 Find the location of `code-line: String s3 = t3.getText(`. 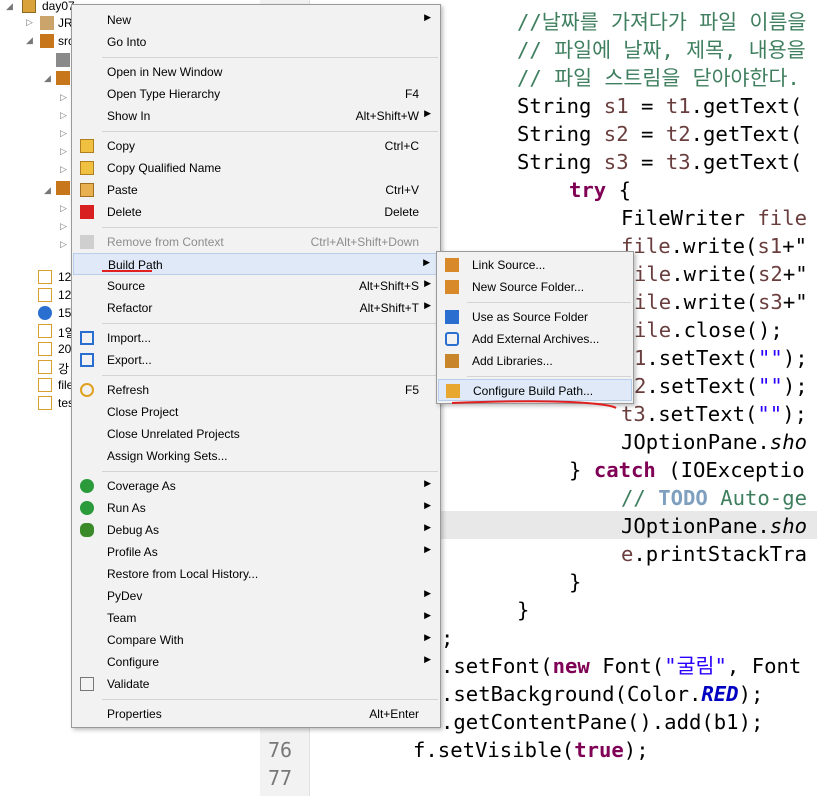

code-line: String s3 = t3.getText( is located at coordinates (660, 162).